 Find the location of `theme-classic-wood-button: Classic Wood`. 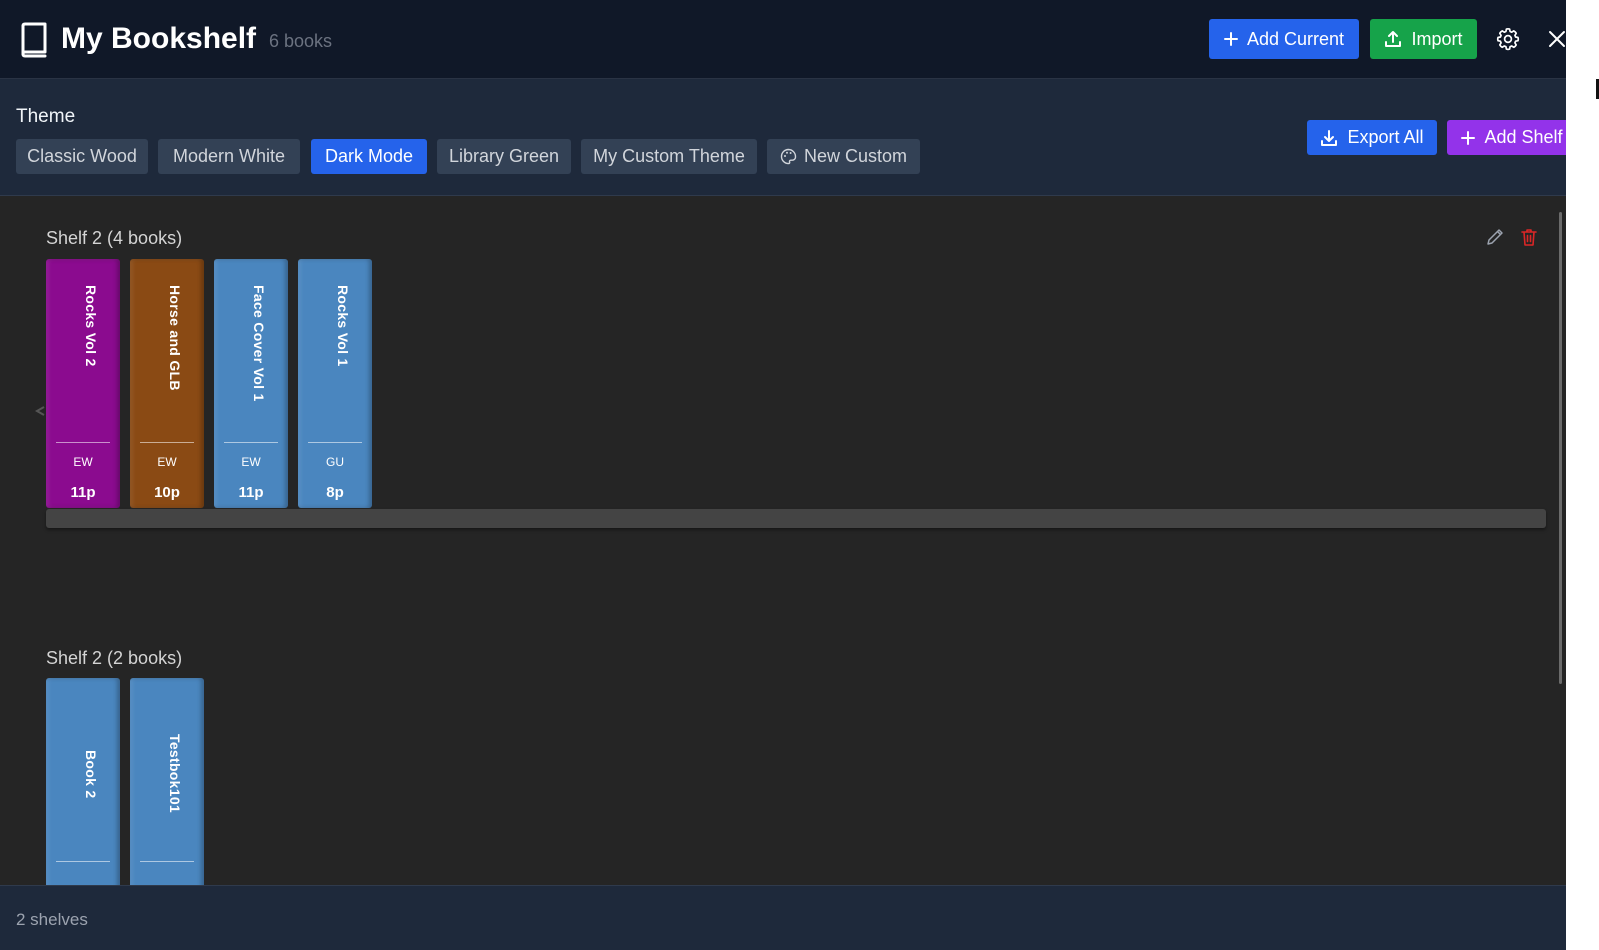

theme-classic-wood-button: Classic Wood is located at coordinates (82, 156).